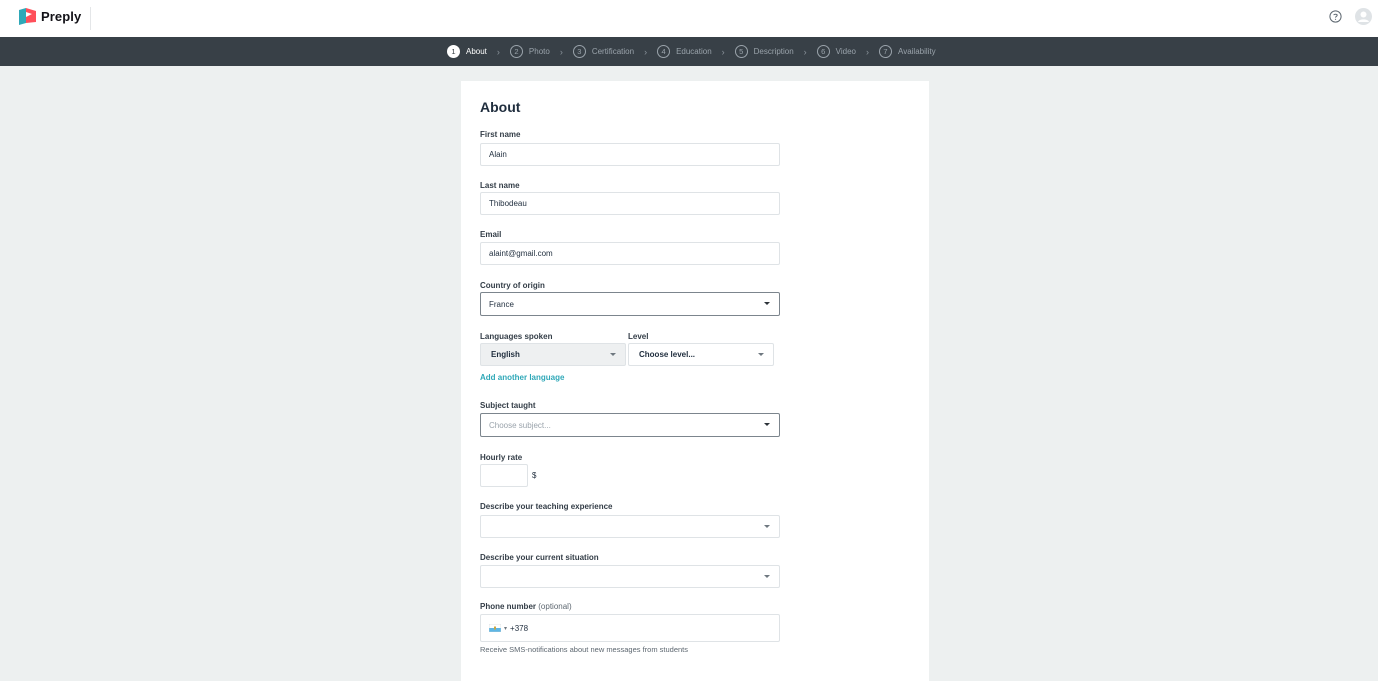 This screenshot has width=1378, height=681. Describe the element at coordinates (630, 154) in the screenshot. I see `first-name-input: Alain` at that location.